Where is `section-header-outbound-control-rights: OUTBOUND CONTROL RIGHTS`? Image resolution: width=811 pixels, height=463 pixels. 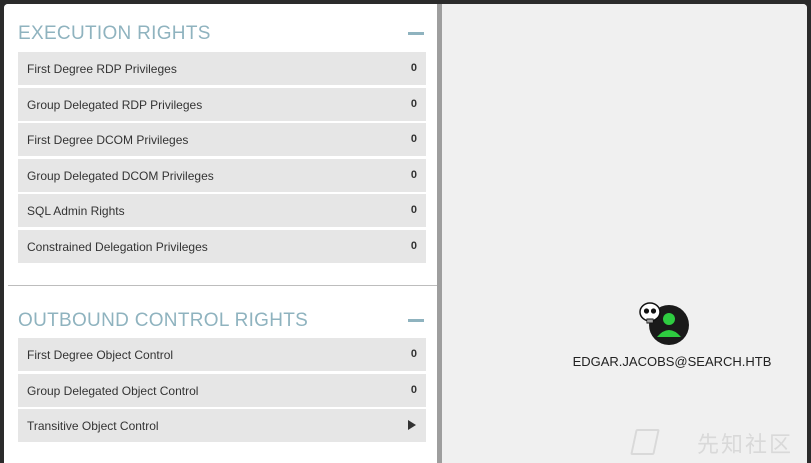 section-header-outbound-control-rights: OUTBOUND CONTROL RIGHTS is located at coordinates (220, 317).